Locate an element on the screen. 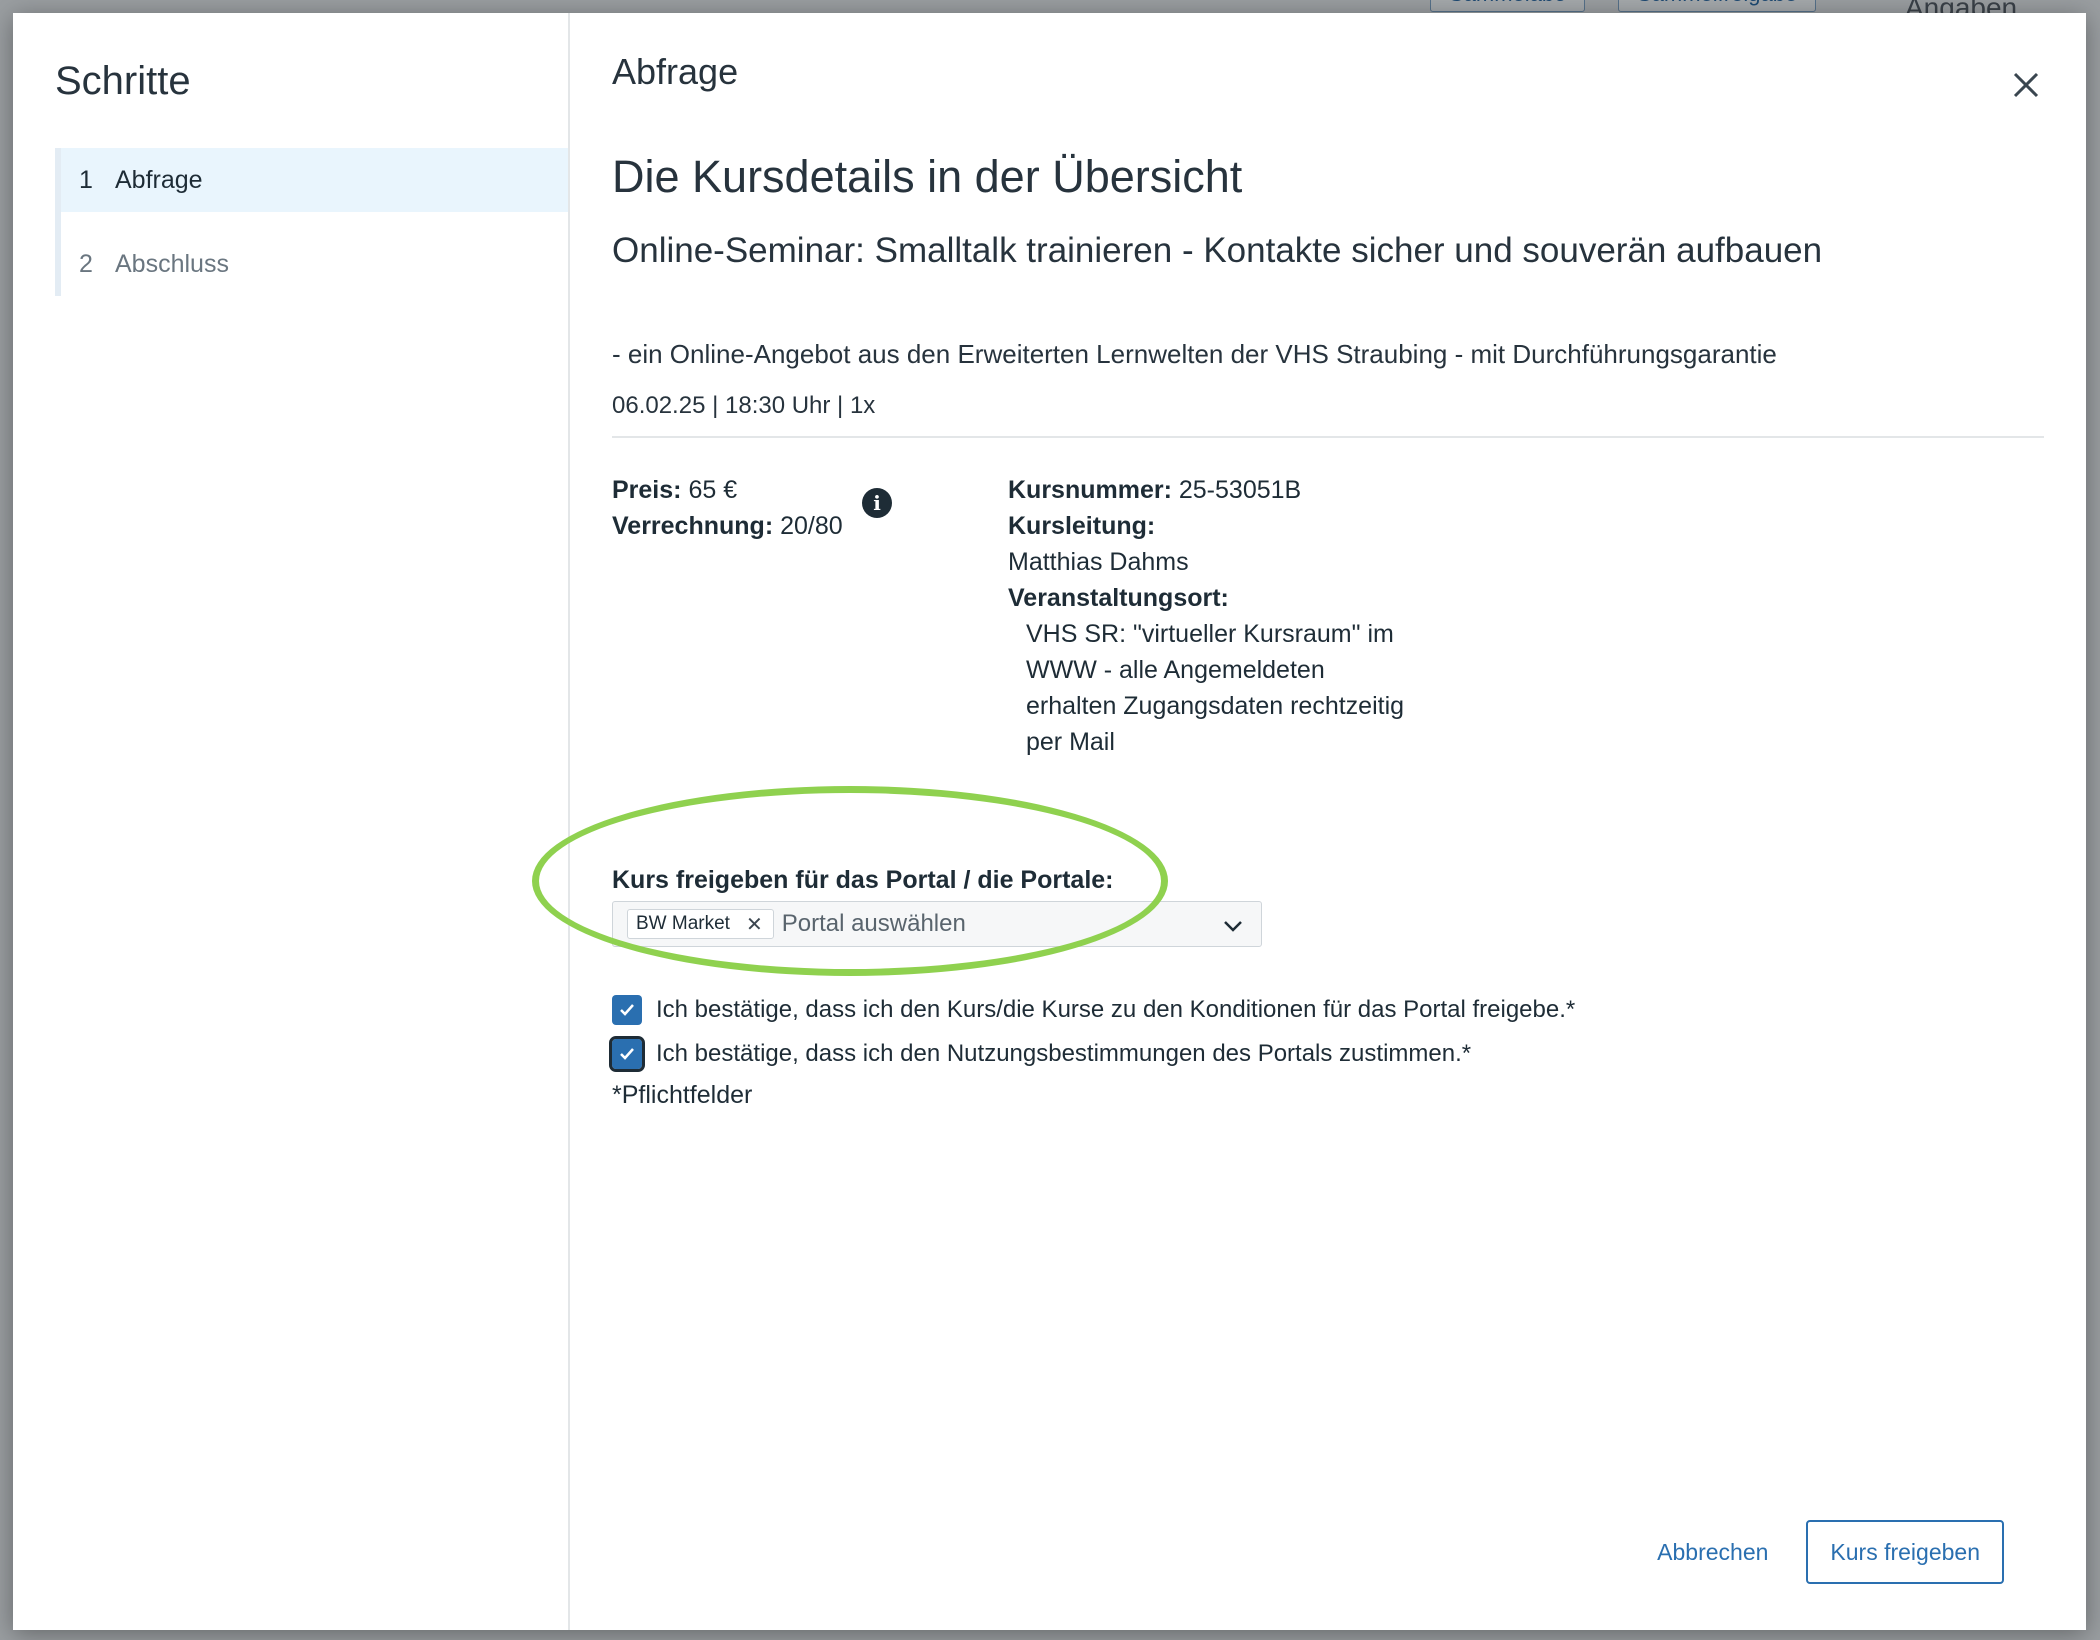 The image size is (2100, 1640). course-number-value: 25-53051B is located at coordinates (1240, 490).